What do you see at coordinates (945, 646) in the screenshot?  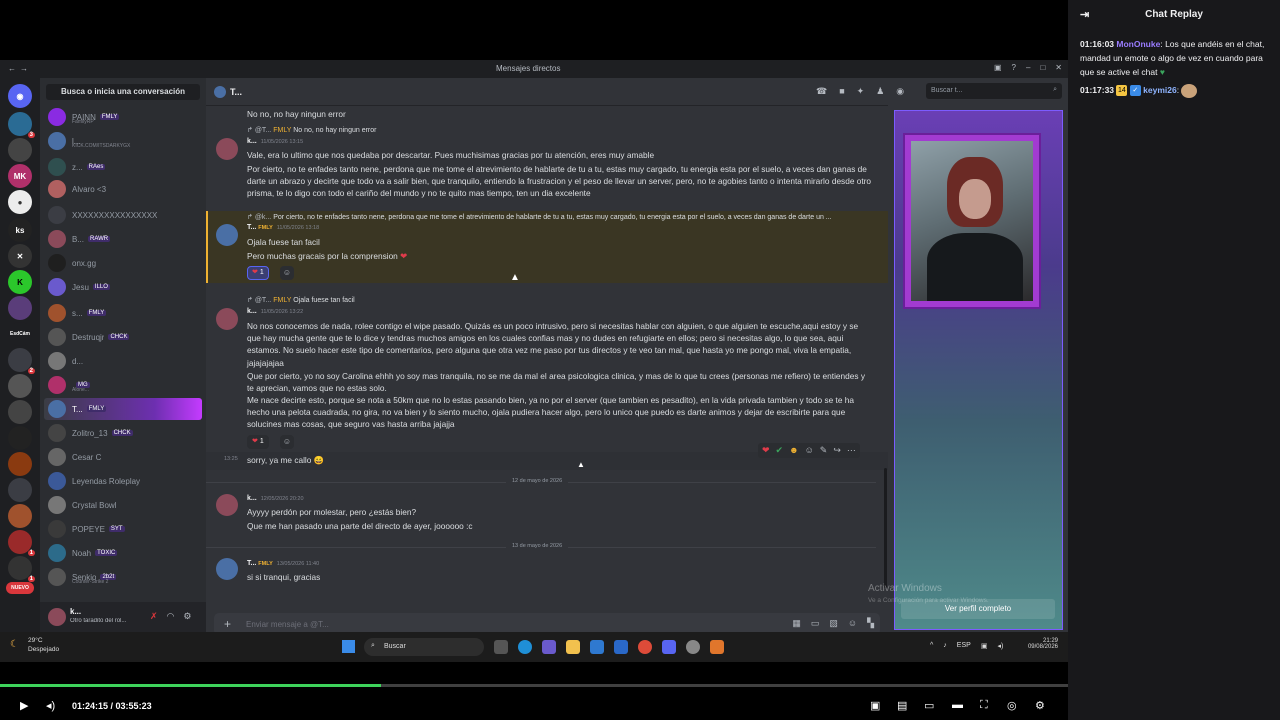 I see `mic-icon: ♪` at bounding box center [945, 646].